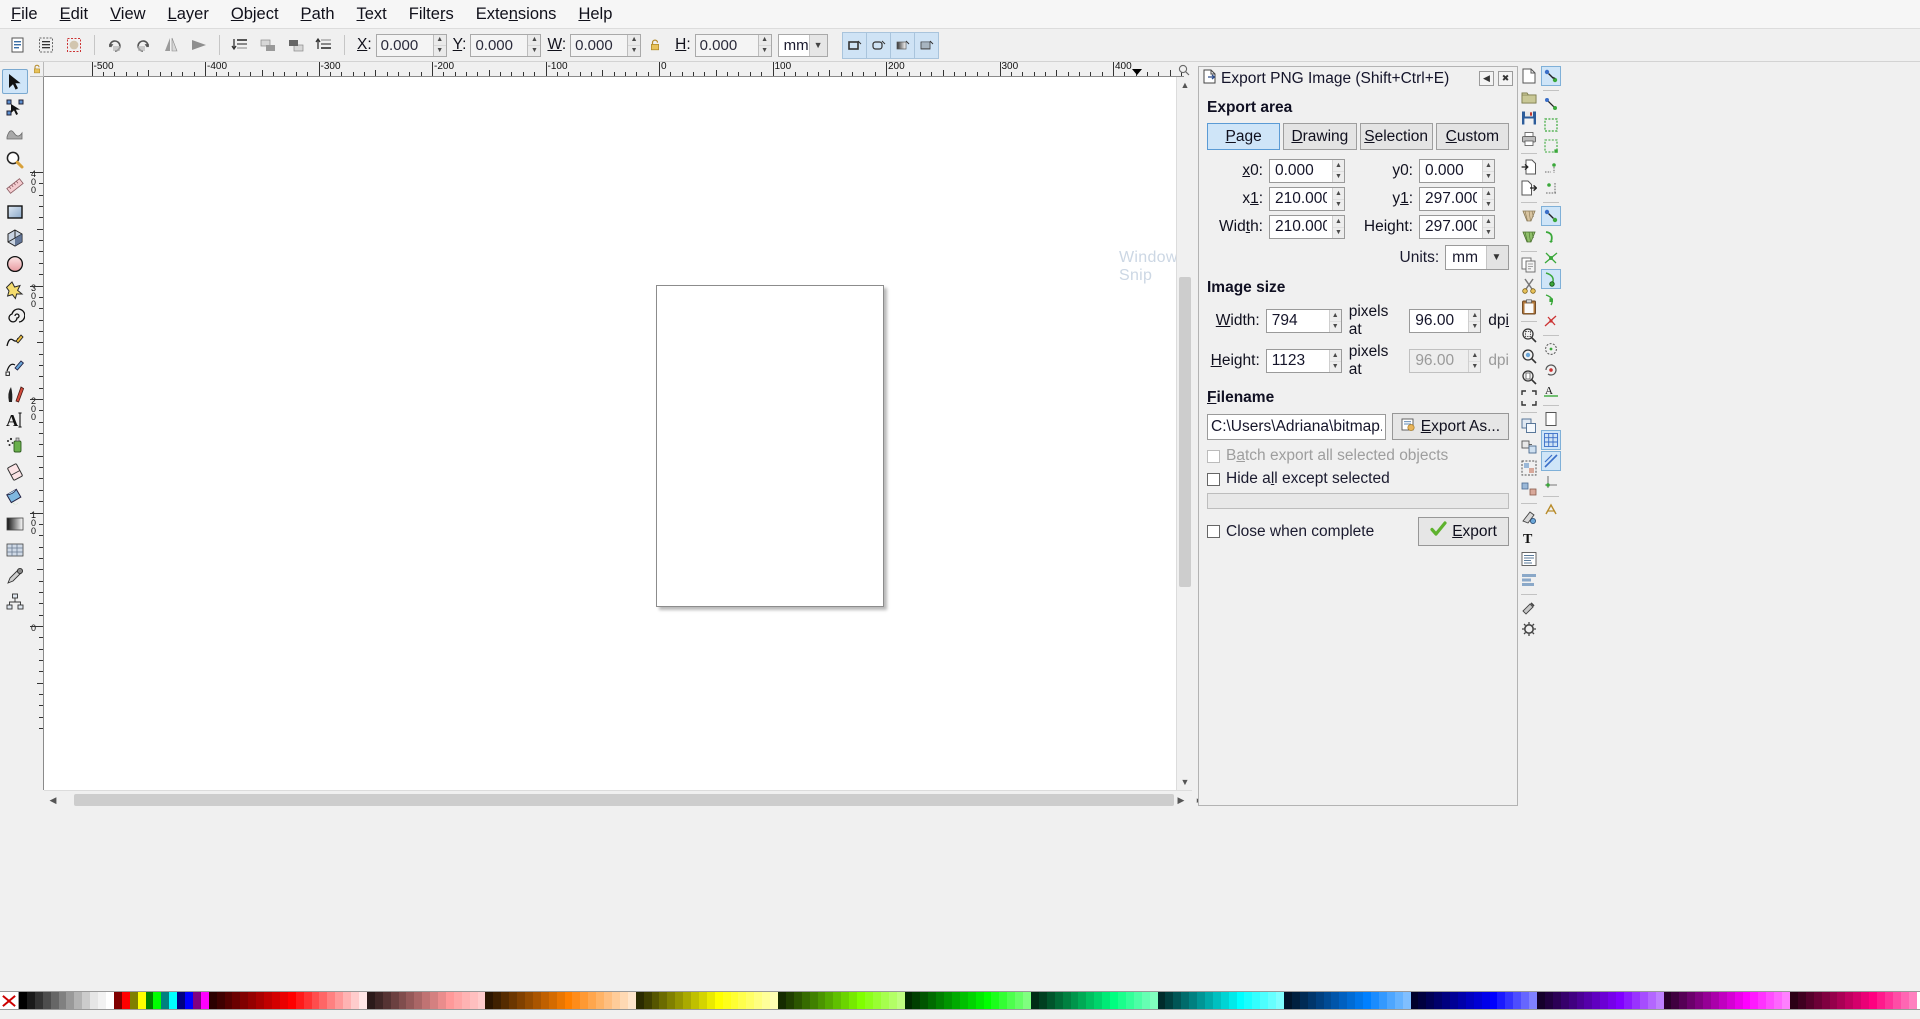 The height and width of the screenshot is (1019, 1920). Describe the element at coordinates (15, 575) in the screenshot. I see `dropper-tool` at that location.